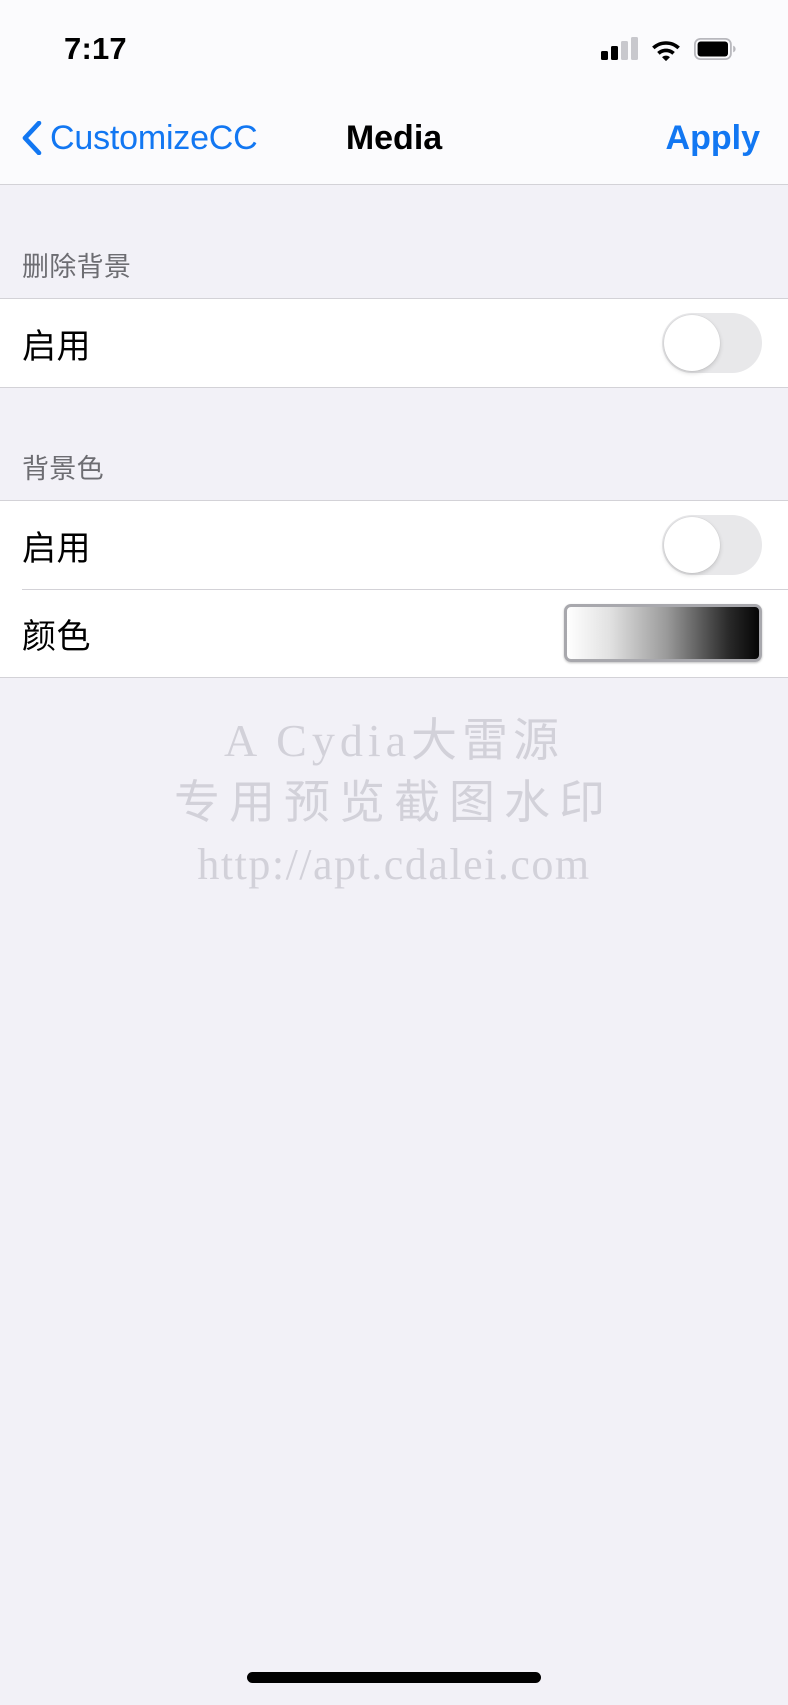  Describe the element at coordinates (394, 545) in the screenshot. I see `row-background-color-enable: 启用` at that location.